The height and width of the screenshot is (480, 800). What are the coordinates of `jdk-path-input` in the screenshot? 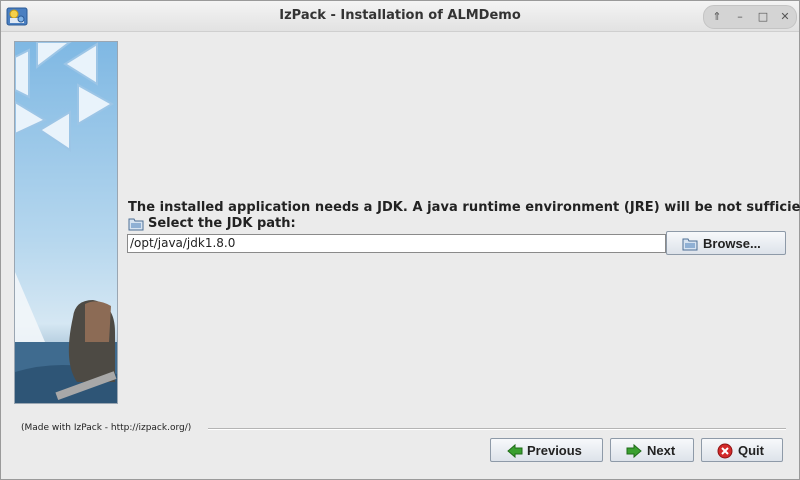 It's located at (396, 243).